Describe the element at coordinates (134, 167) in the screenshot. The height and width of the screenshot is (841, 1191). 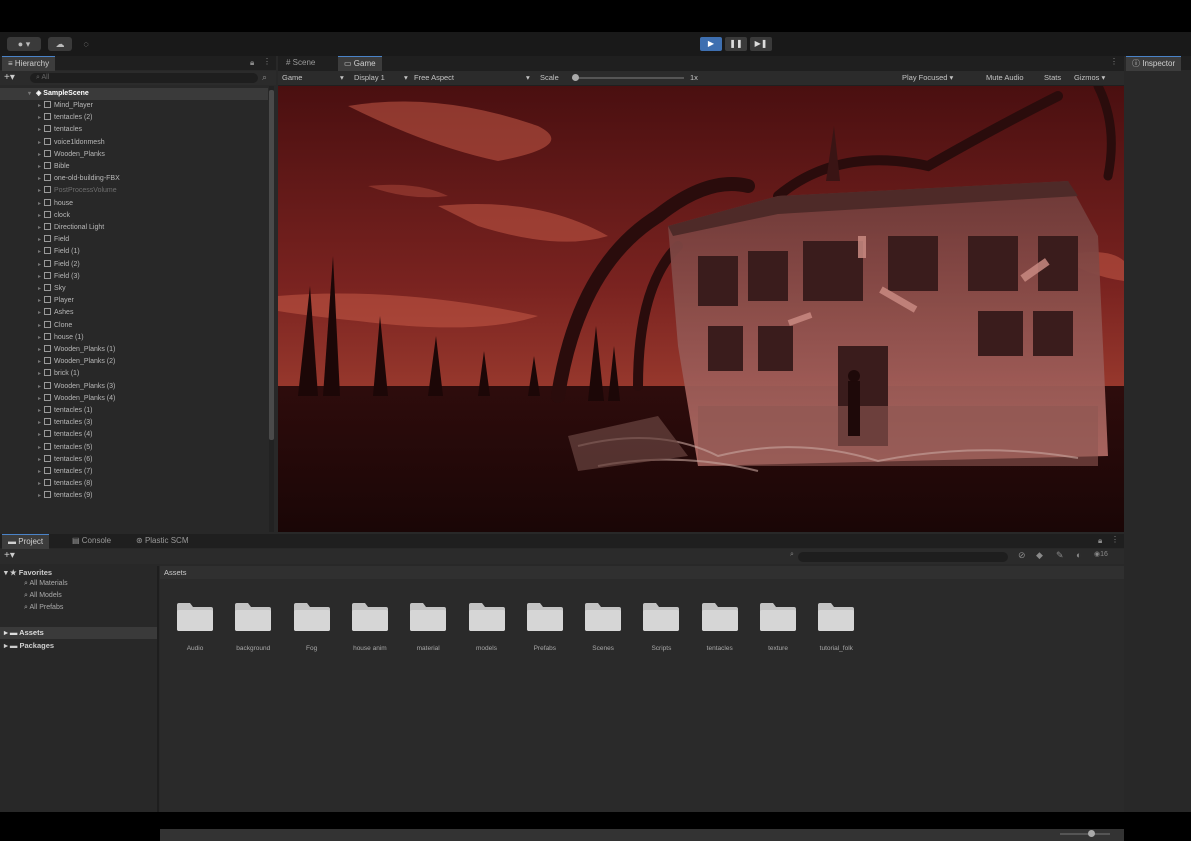
I see `hierarchy-item: ▸ Bible` at that location.